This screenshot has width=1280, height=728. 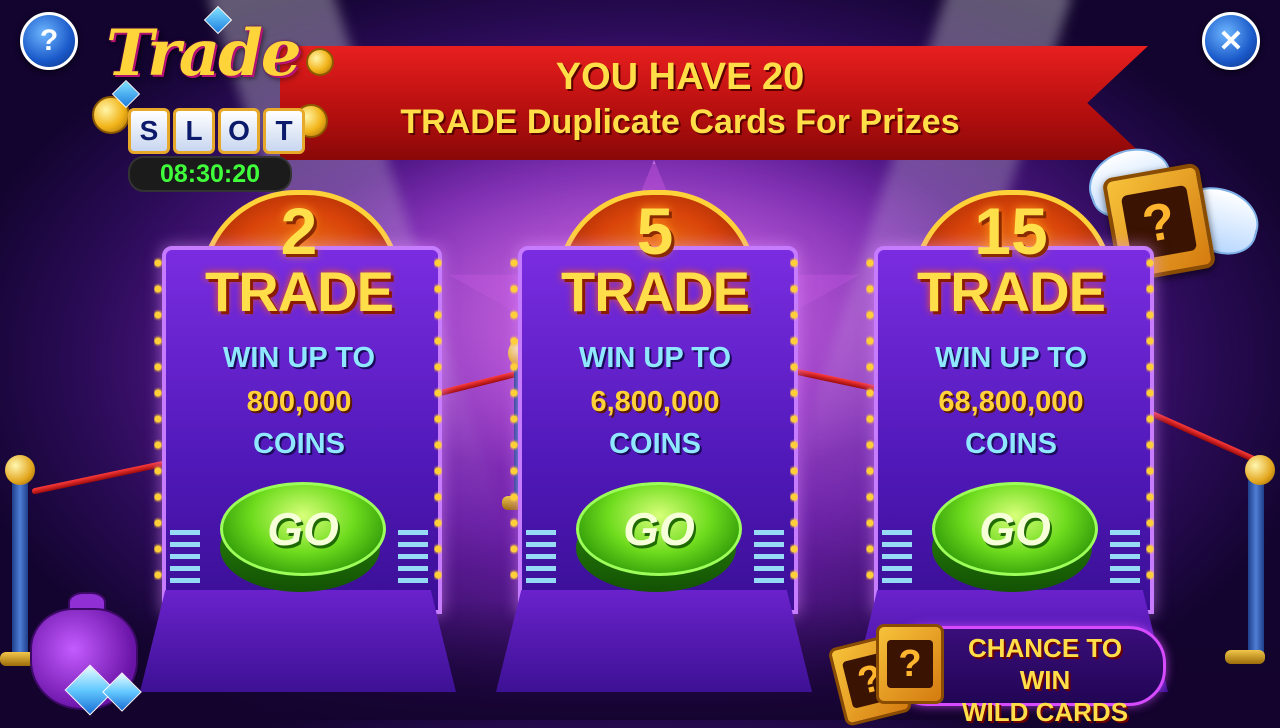 What do you see at coordinates (284, 131) in the screenshot?
I see `slot-letter: T` at bounding box center [284, 131].